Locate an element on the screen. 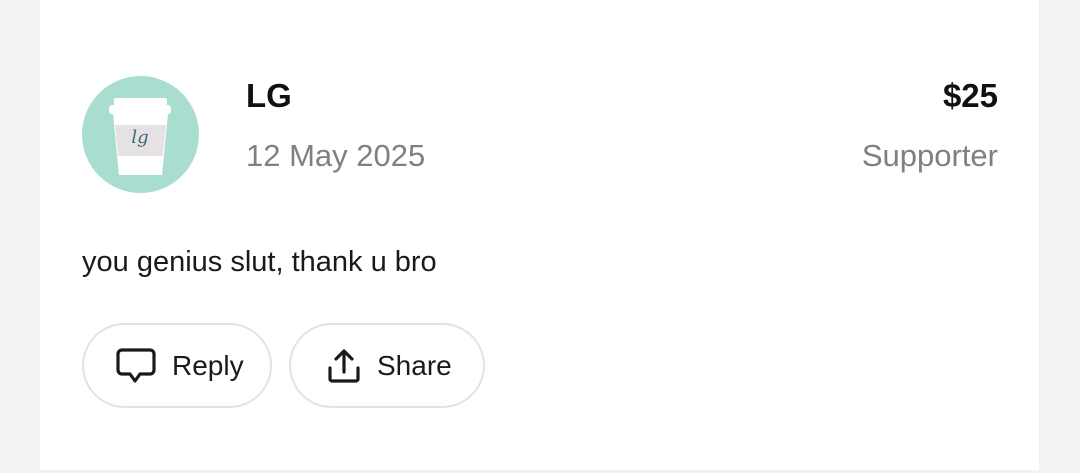 This screenshot has height=473, width=1080. share-icon is located at coordinates (344, 366).